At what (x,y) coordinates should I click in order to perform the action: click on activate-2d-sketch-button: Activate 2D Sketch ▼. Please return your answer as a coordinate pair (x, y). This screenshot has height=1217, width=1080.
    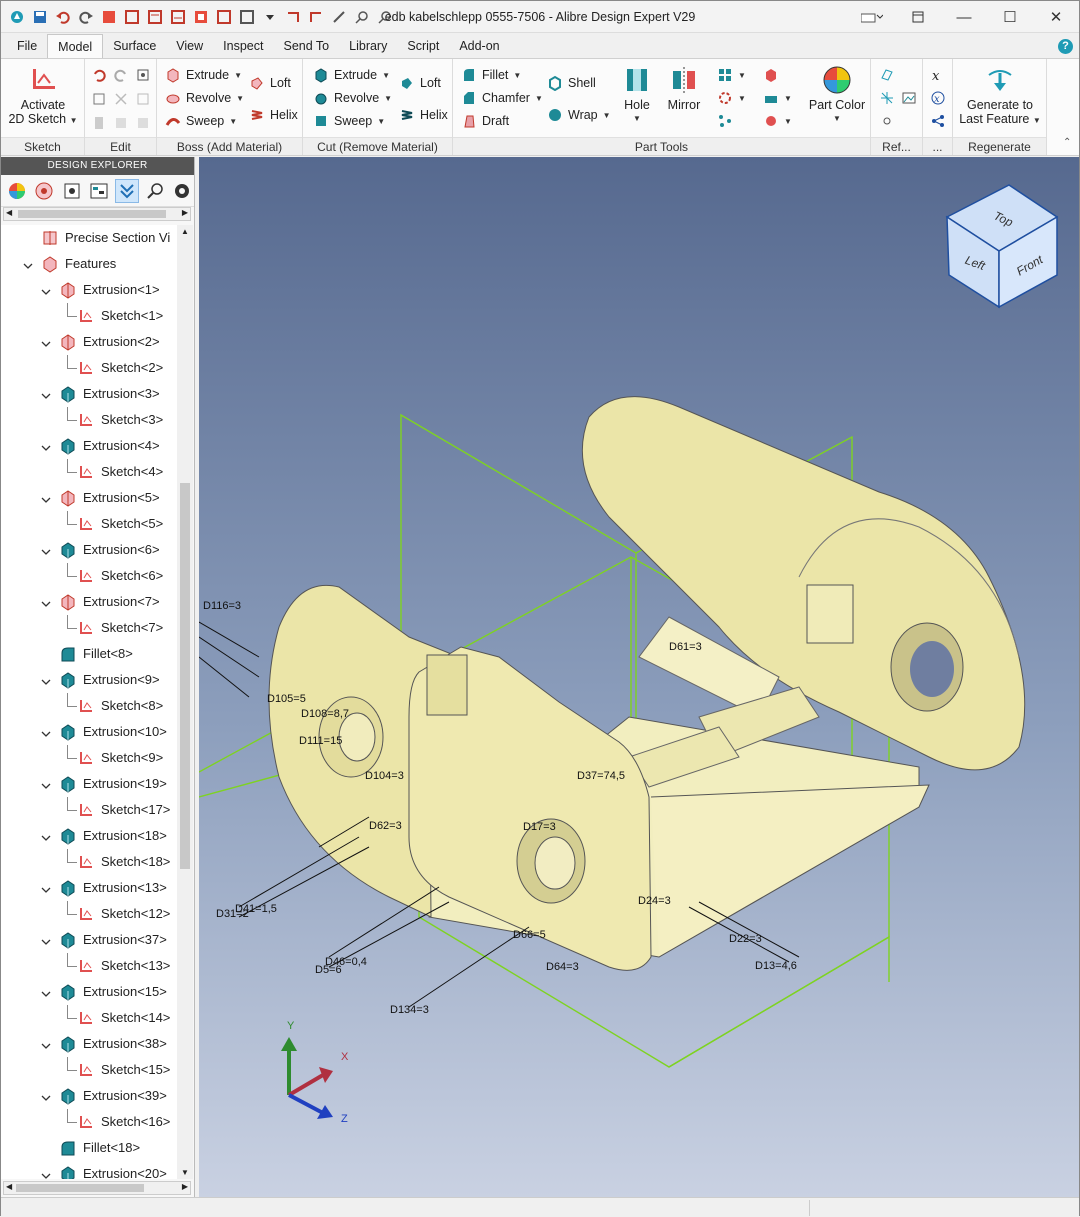
    Looking at the image, I should click on (43, 96).